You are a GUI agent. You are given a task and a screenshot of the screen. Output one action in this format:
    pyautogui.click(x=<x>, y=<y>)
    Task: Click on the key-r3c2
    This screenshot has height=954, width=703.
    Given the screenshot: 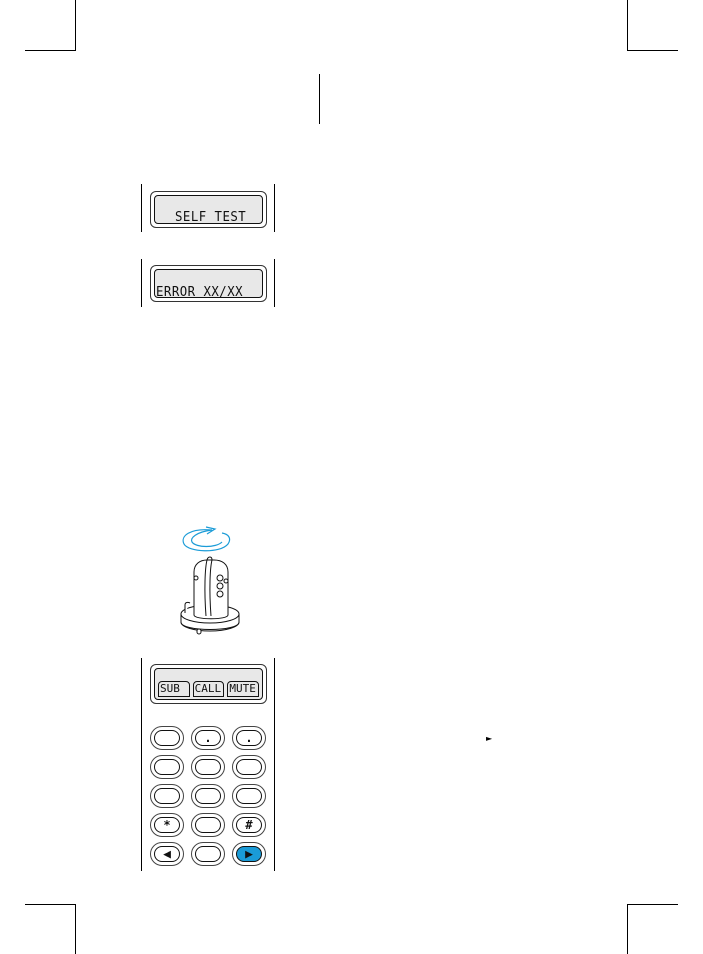 What is the action you would take?
    pyautogui.click(x=208, y=796)
    